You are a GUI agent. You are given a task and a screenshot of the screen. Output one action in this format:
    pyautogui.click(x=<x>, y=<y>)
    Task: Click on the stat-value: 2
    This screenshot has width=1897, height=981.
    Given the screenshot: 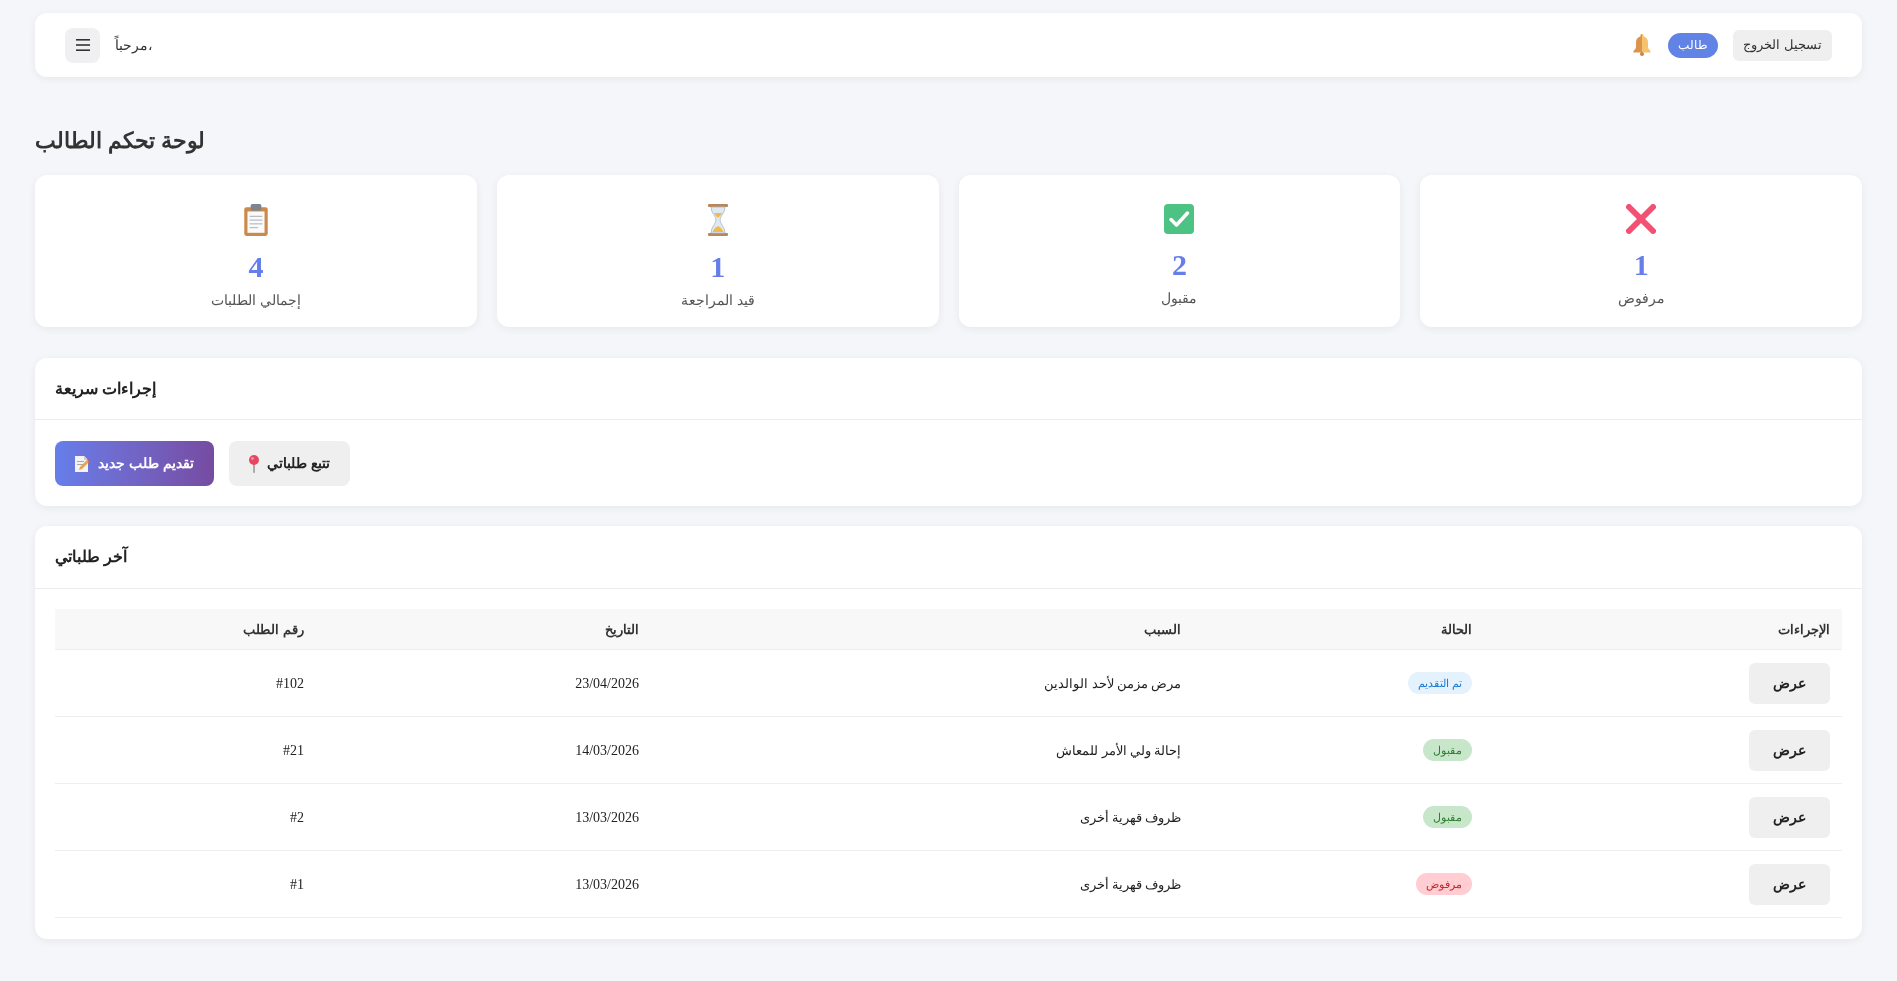 What is the action you would take?
    pyautogui.click(x=1179, y=265)
    